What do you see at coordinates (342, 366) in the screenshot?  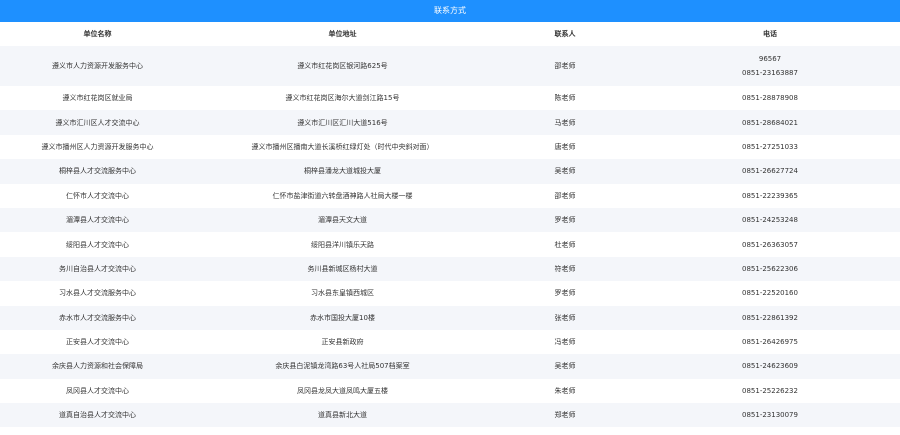 I see `unit-address-cell: 余庆县白泥镇龙湾路63号人社局507档案室` at bounding box center [342, 366].